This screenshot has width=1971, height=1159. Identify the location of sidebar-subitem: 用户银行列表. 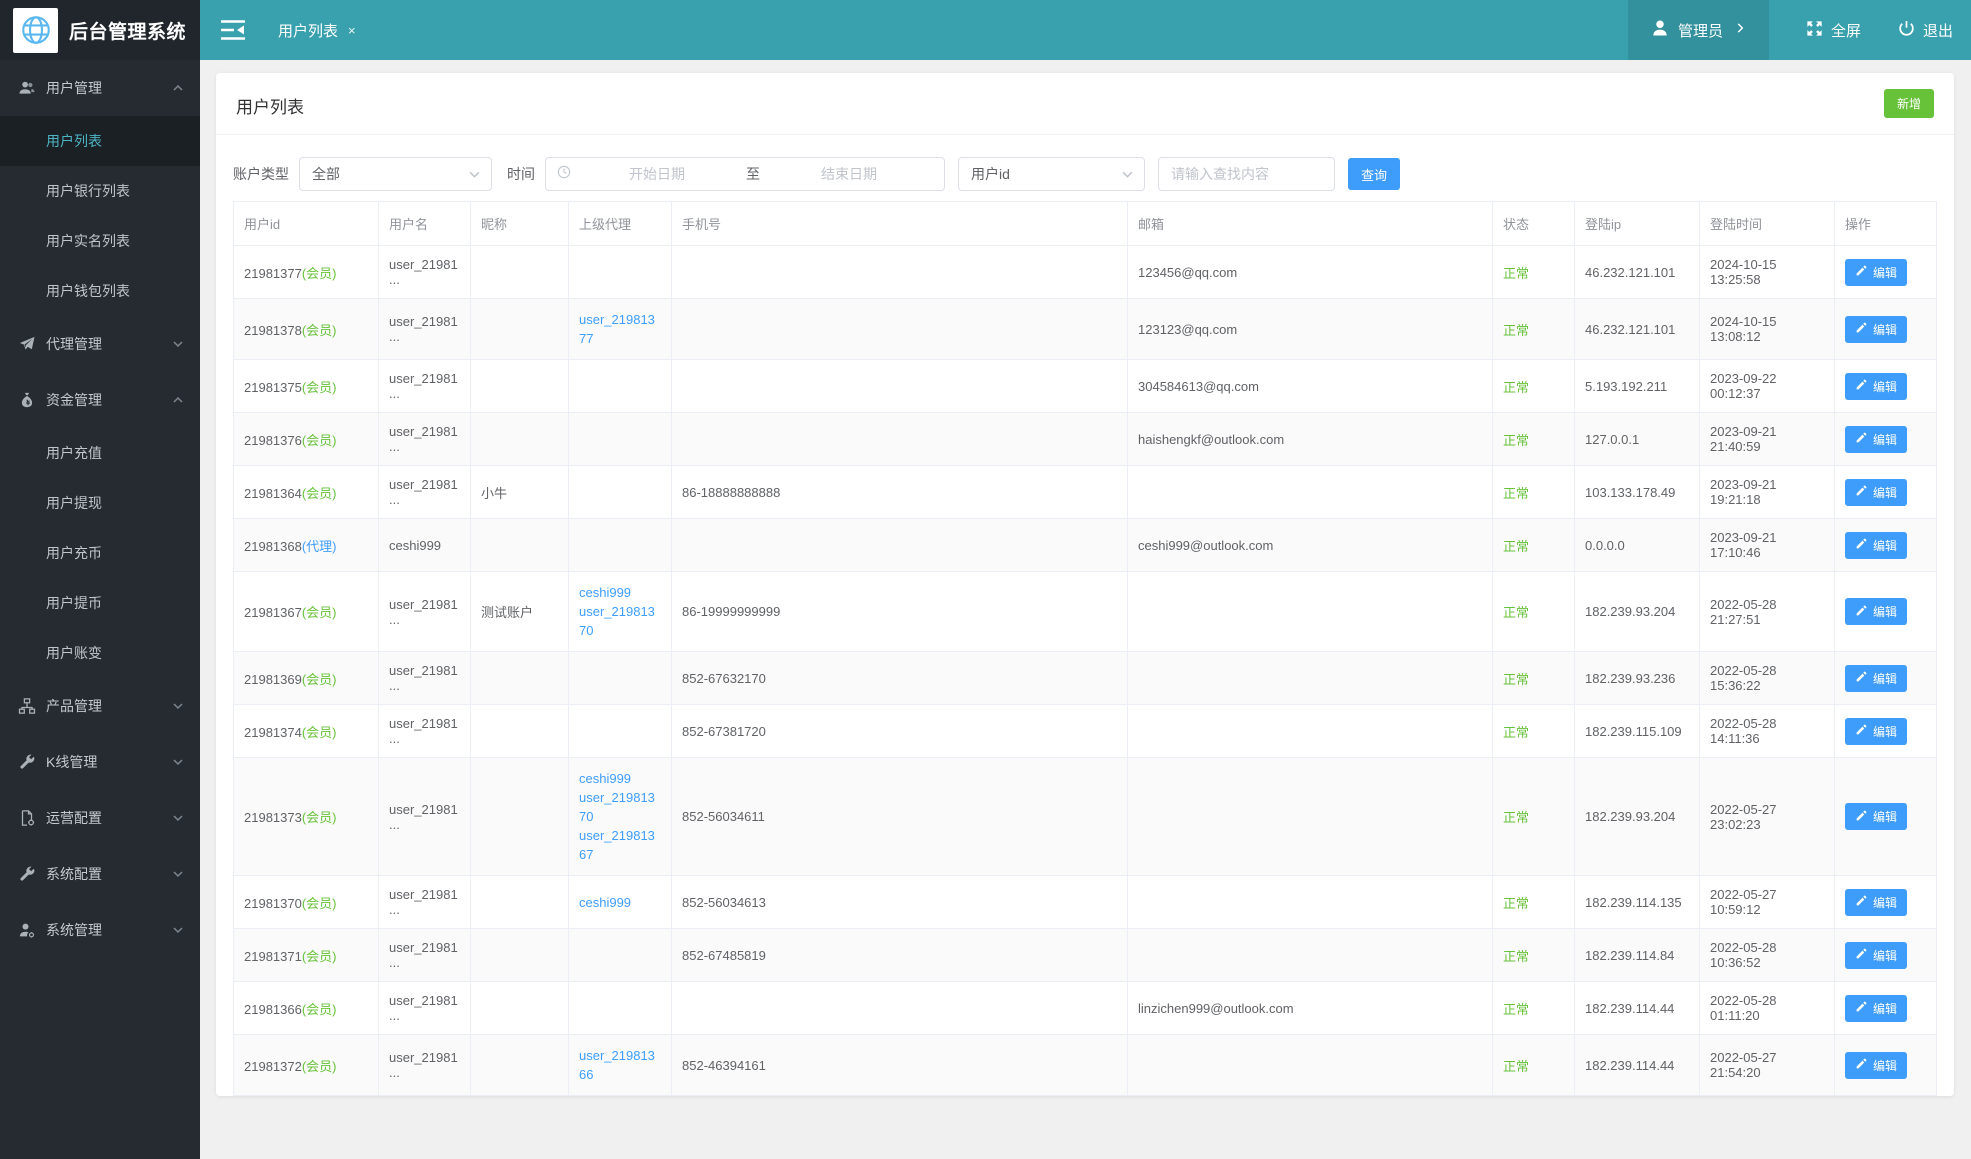
(100, 191).